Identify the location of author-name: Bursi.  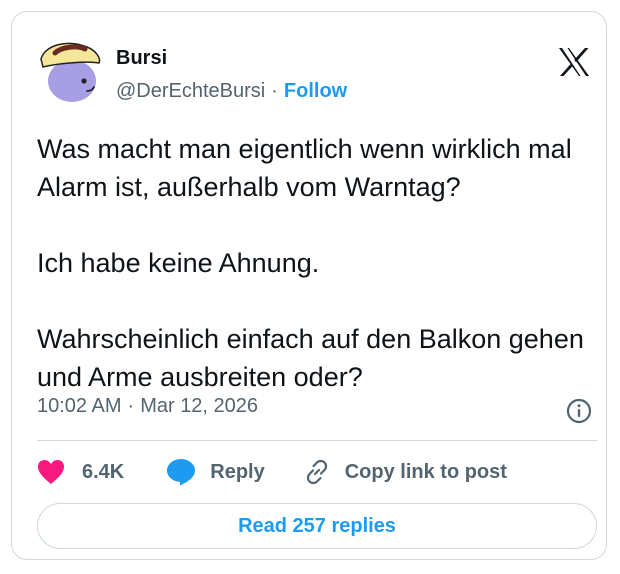
(141, 58).